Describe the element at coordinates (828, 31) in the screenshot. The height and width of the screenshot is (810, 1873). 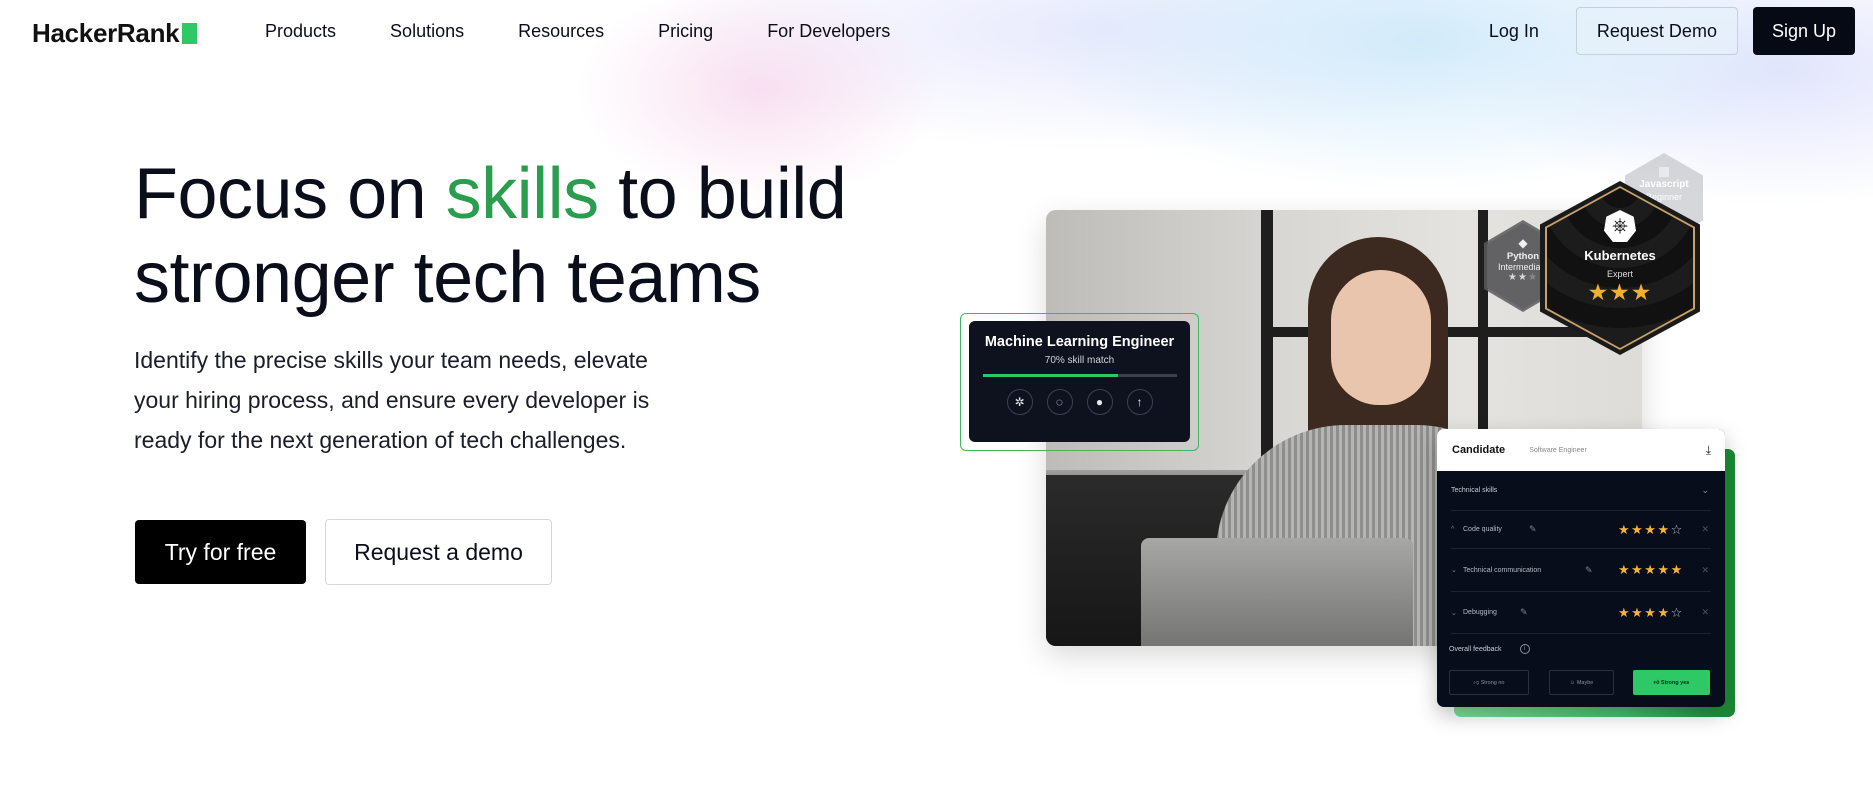
I see `nav-link-for-developers: For Developers` at that location.